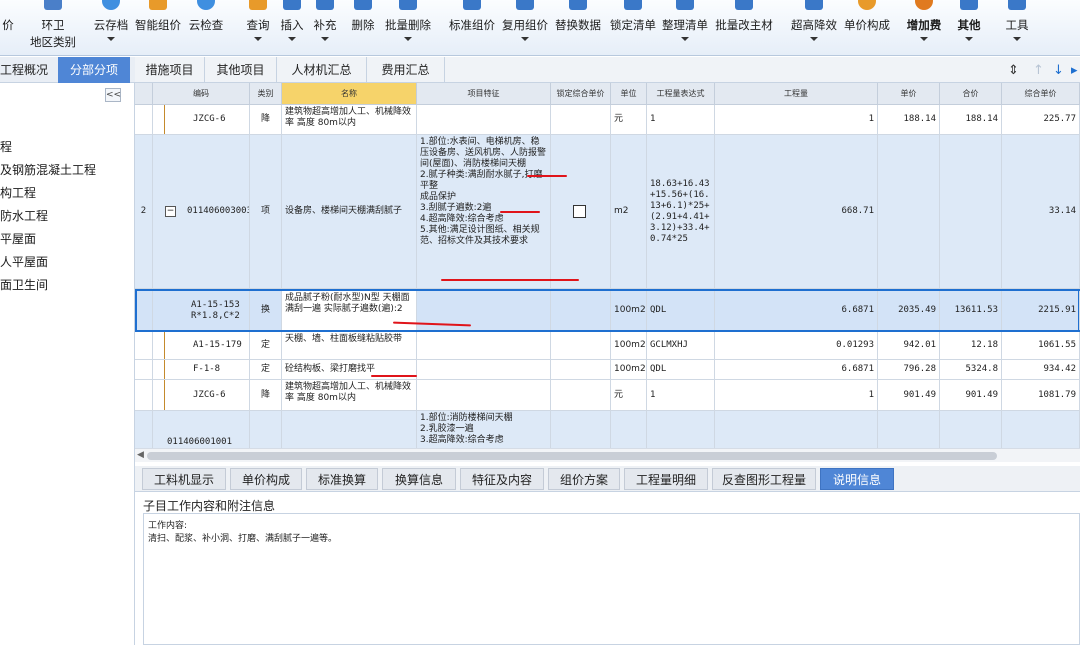 The width and height of the screenshot is (1080, 645). What do you see at coordinates (170, 211) in the screenshot?
I see `collapse-node-icon: −` at bounding box center [170, 211].